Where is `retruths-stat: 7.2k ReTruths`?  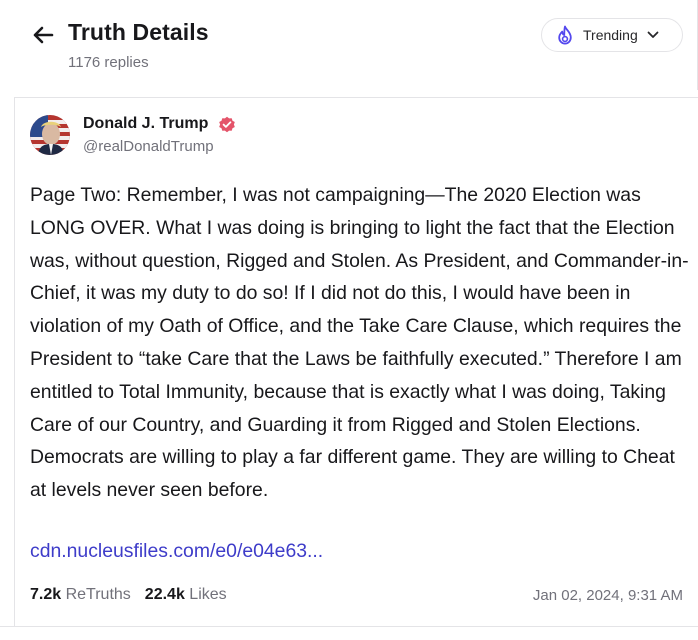 retruths-stat: 7.2k ReTruths is located at coordinates (80, 595).